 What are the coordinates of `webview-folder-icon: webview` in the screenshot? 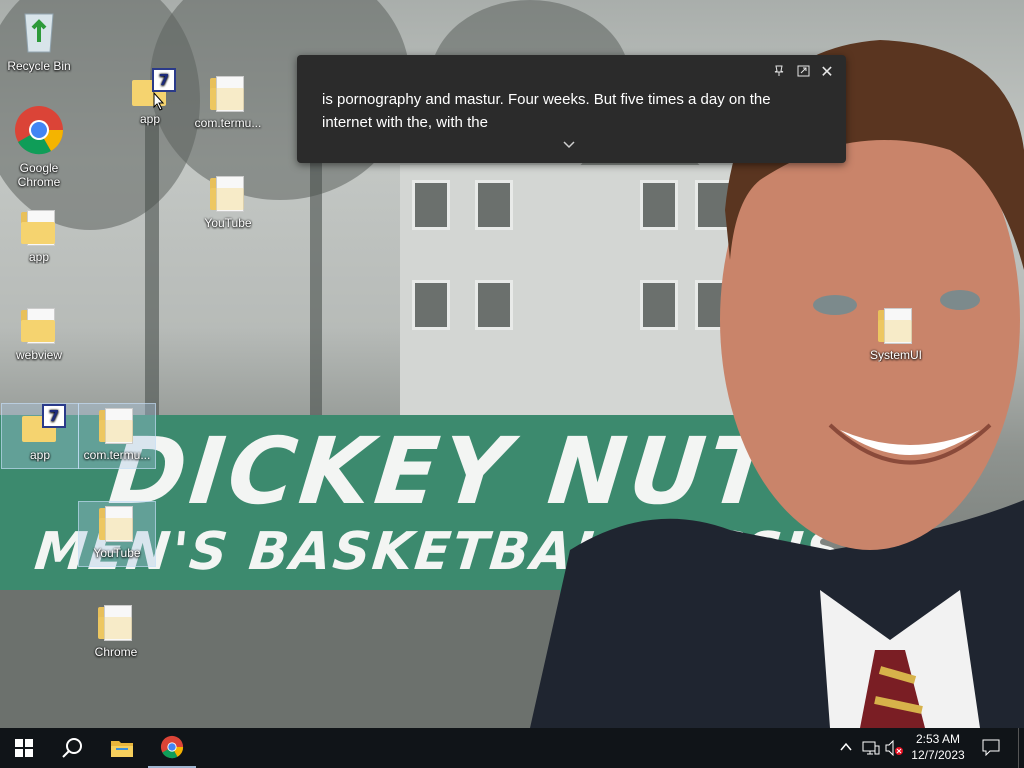 It's located at (39, 334).